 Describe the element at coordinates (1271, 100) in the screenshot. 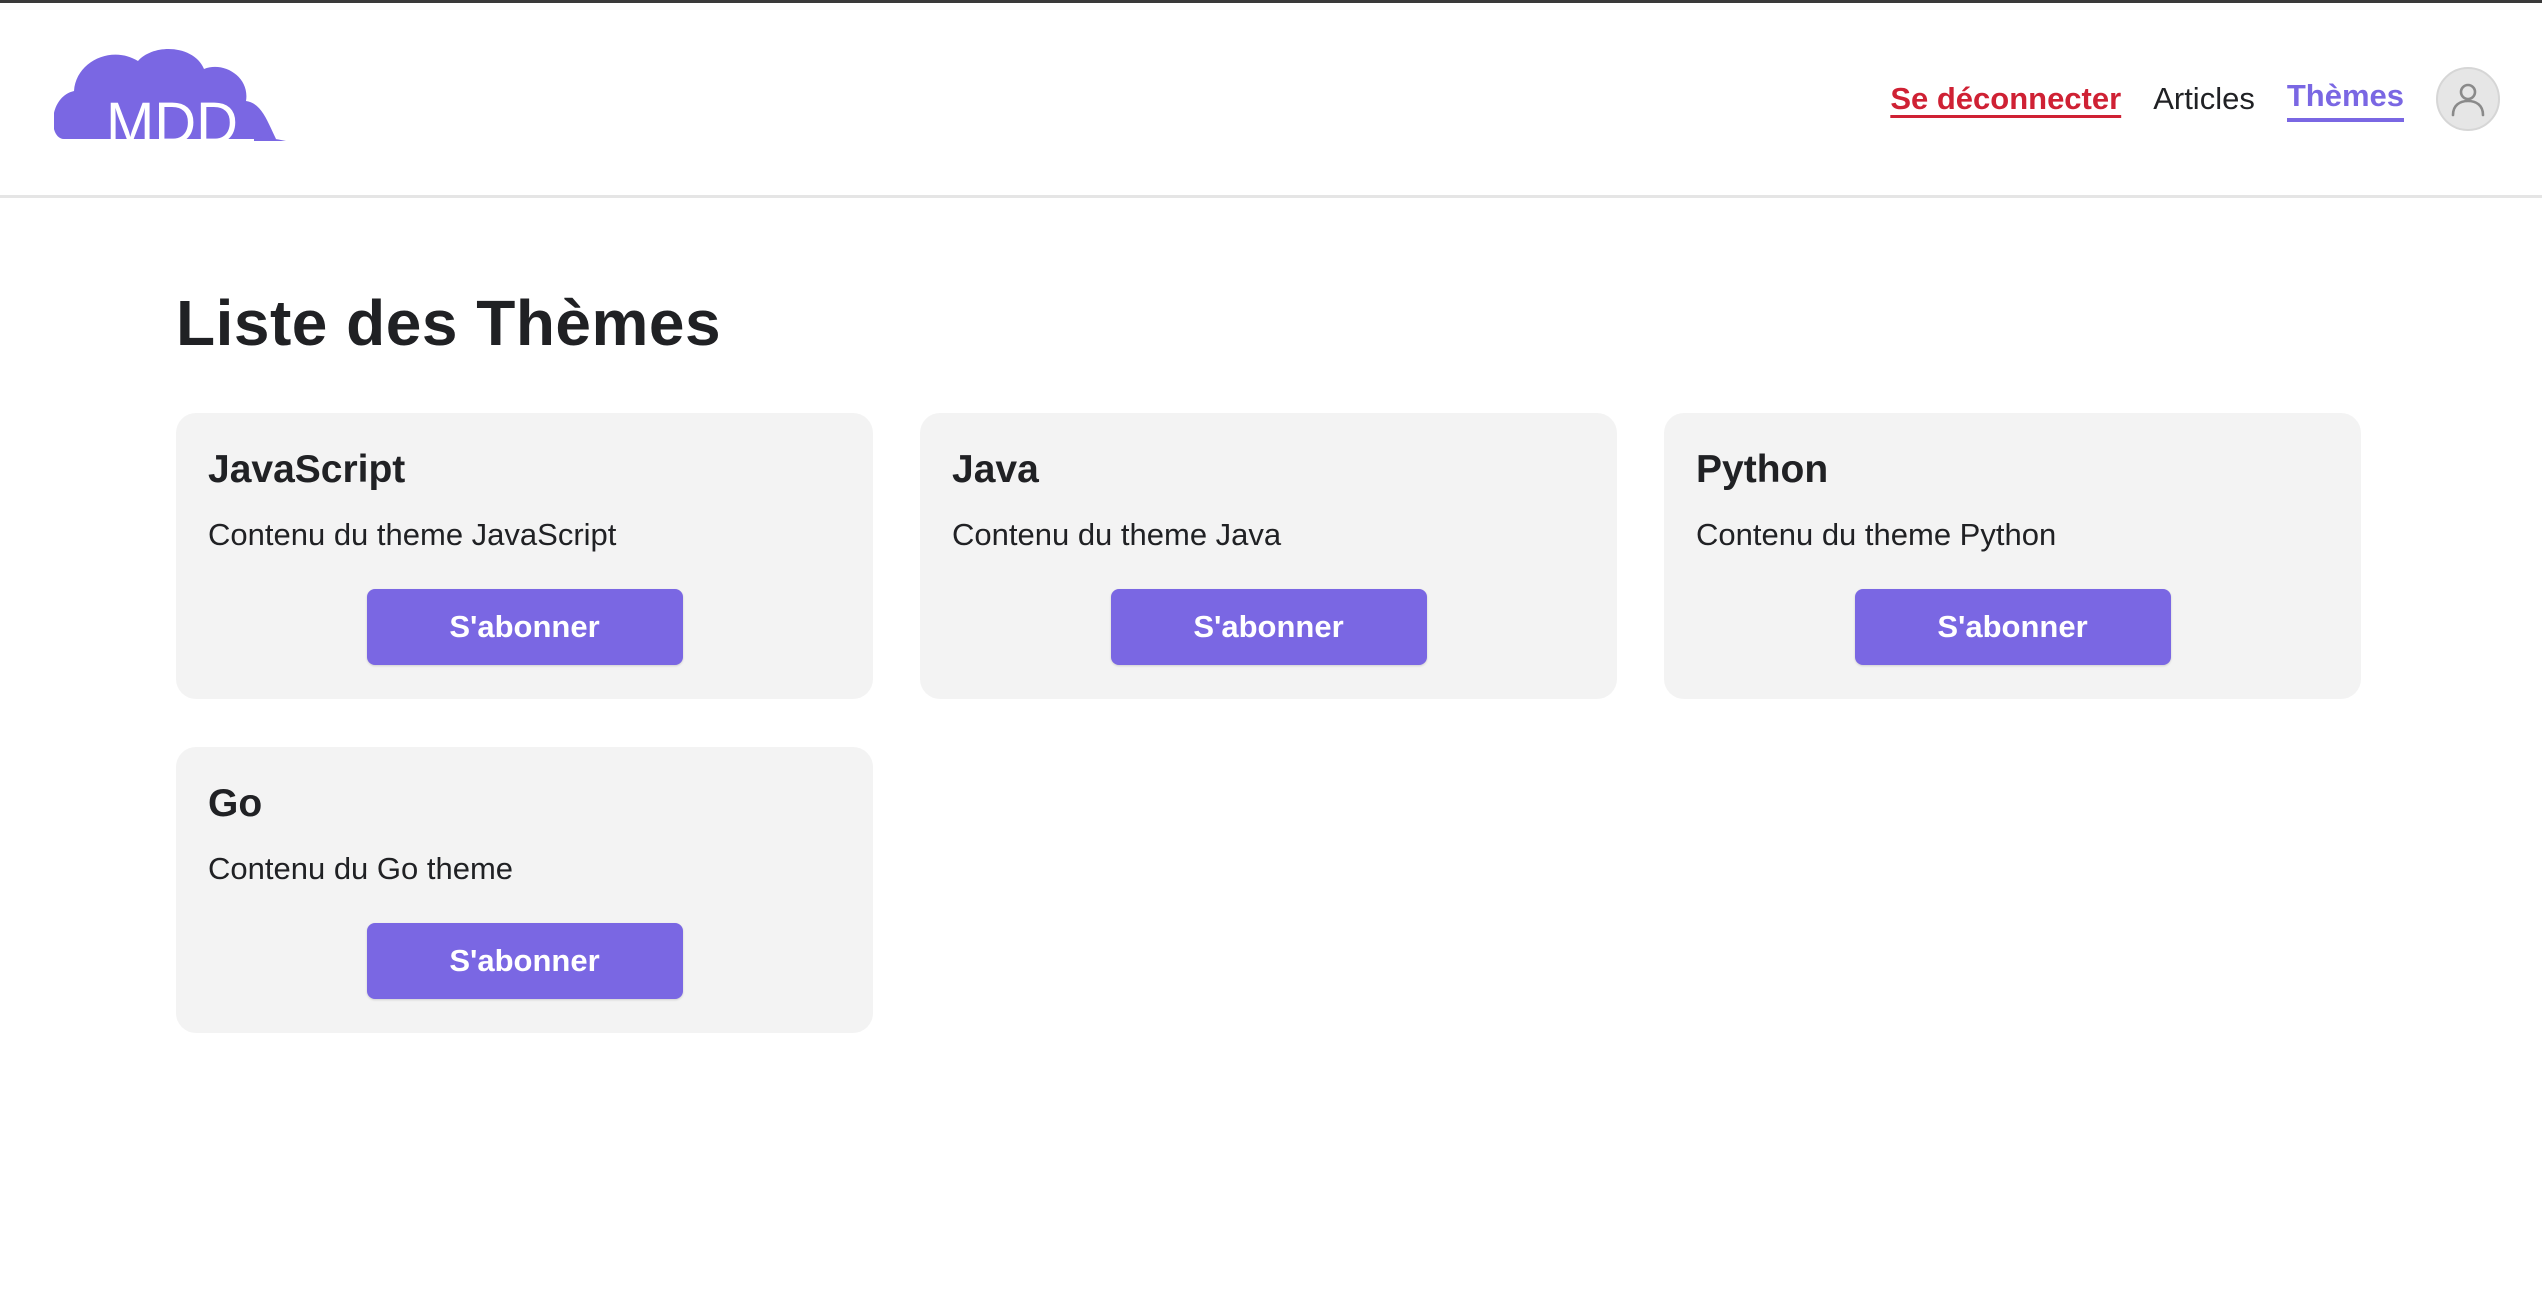

I see `app-header: MDD Se déconnecter Articles Thèmes` at that location.